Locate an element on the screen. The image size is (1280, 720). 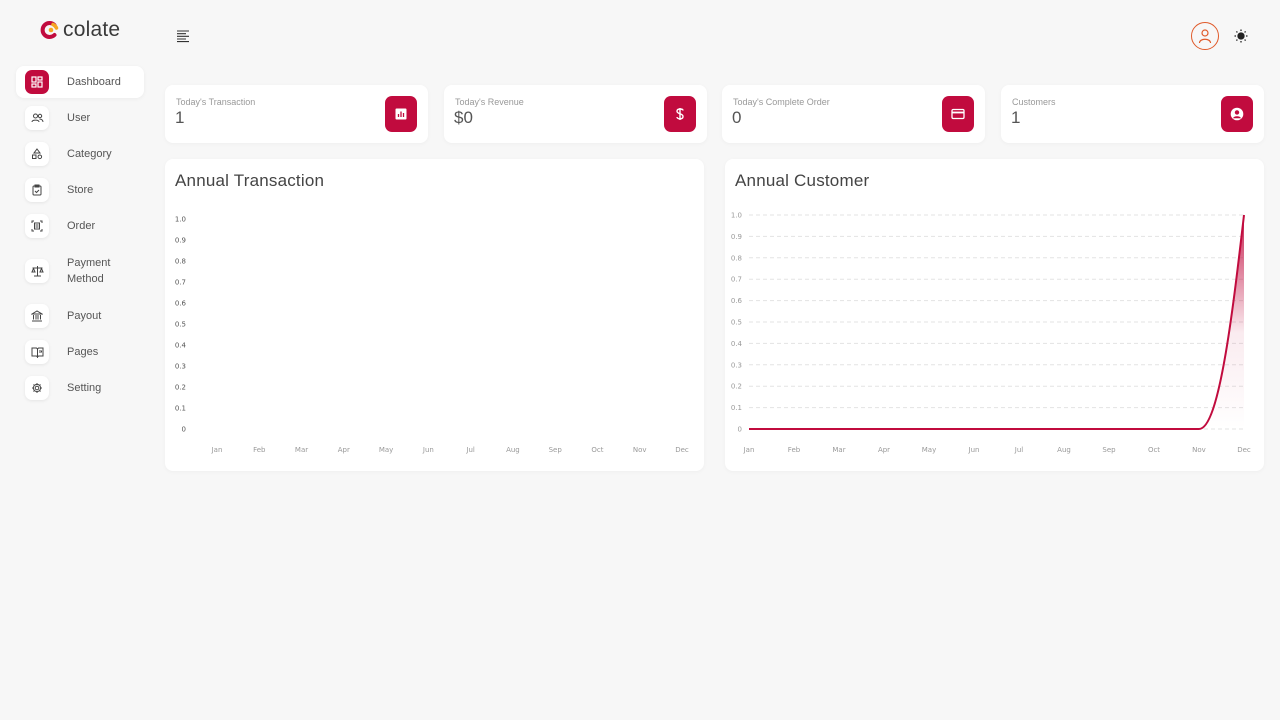
sidebar-item-dashboard: Dashboard is located at coordinates (80, 82).